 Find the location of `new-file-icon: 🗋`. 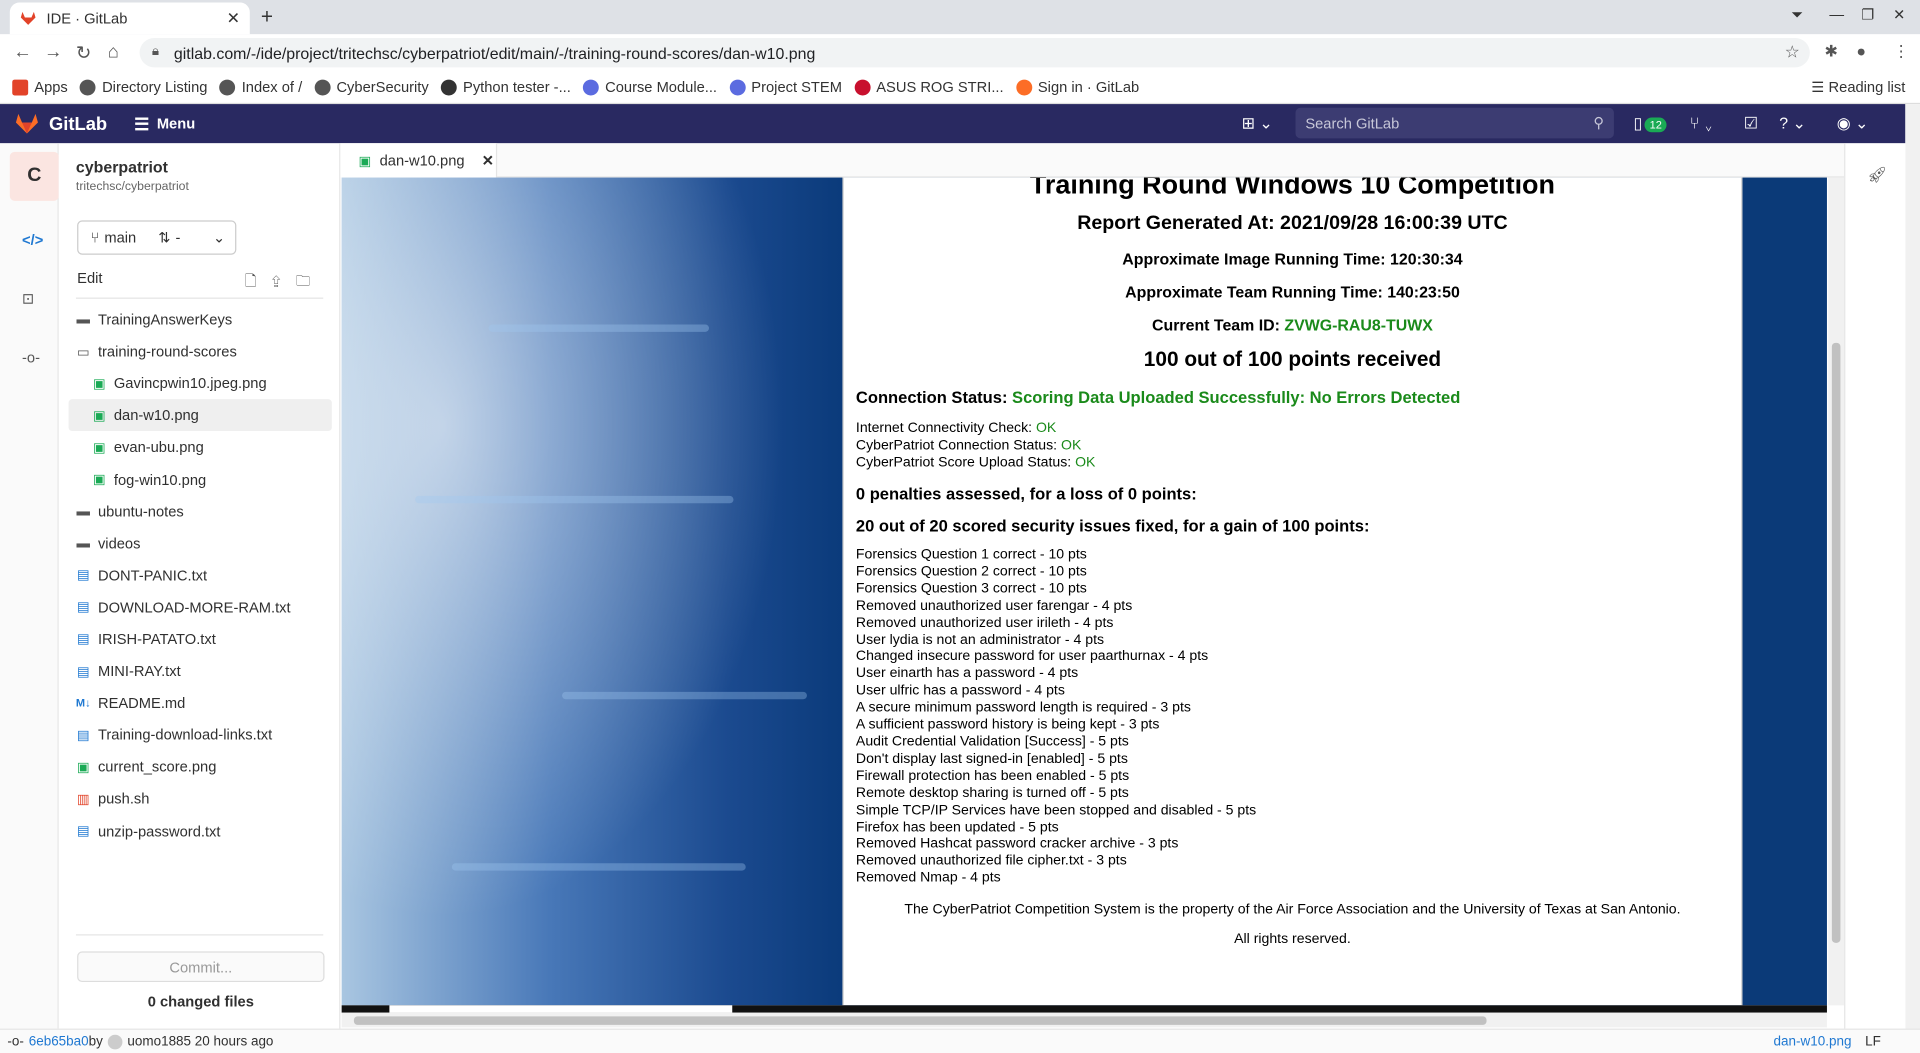

new-file-icon: 🗋 is located at coordinates (258, 280).